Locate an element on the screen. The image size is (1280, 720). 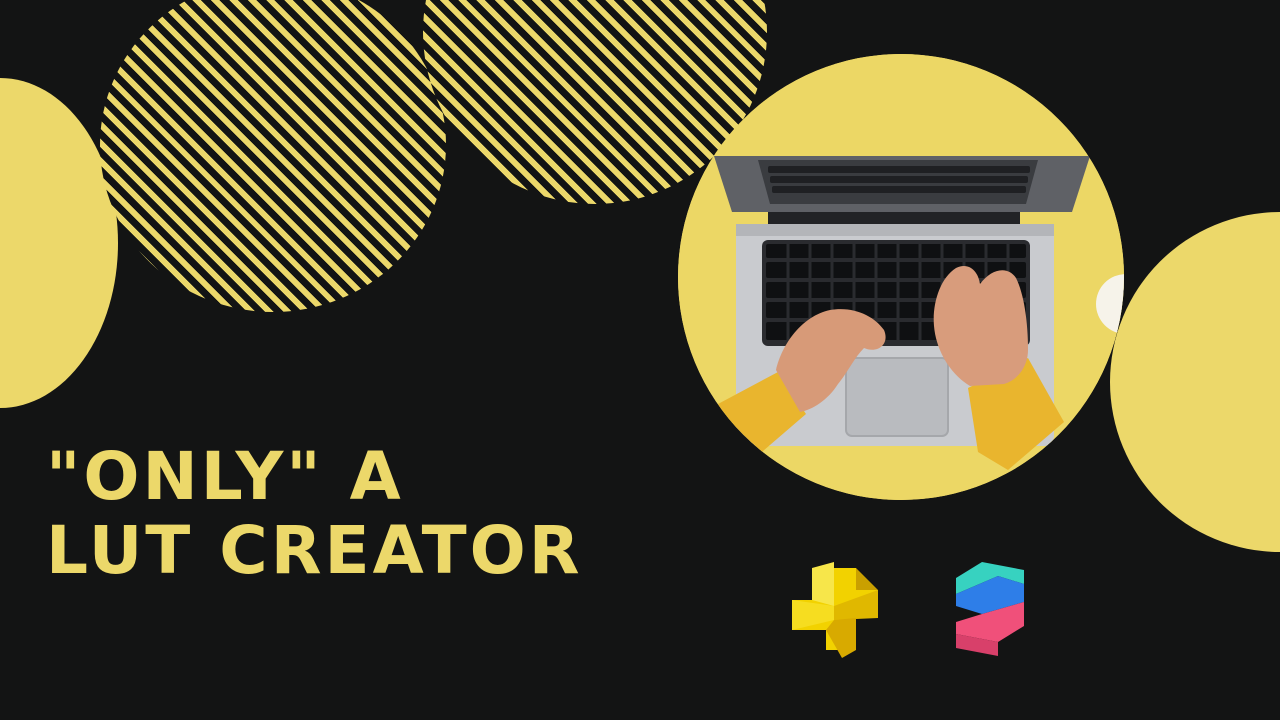
laptop-trackpad is located at coordinates (897, 397).